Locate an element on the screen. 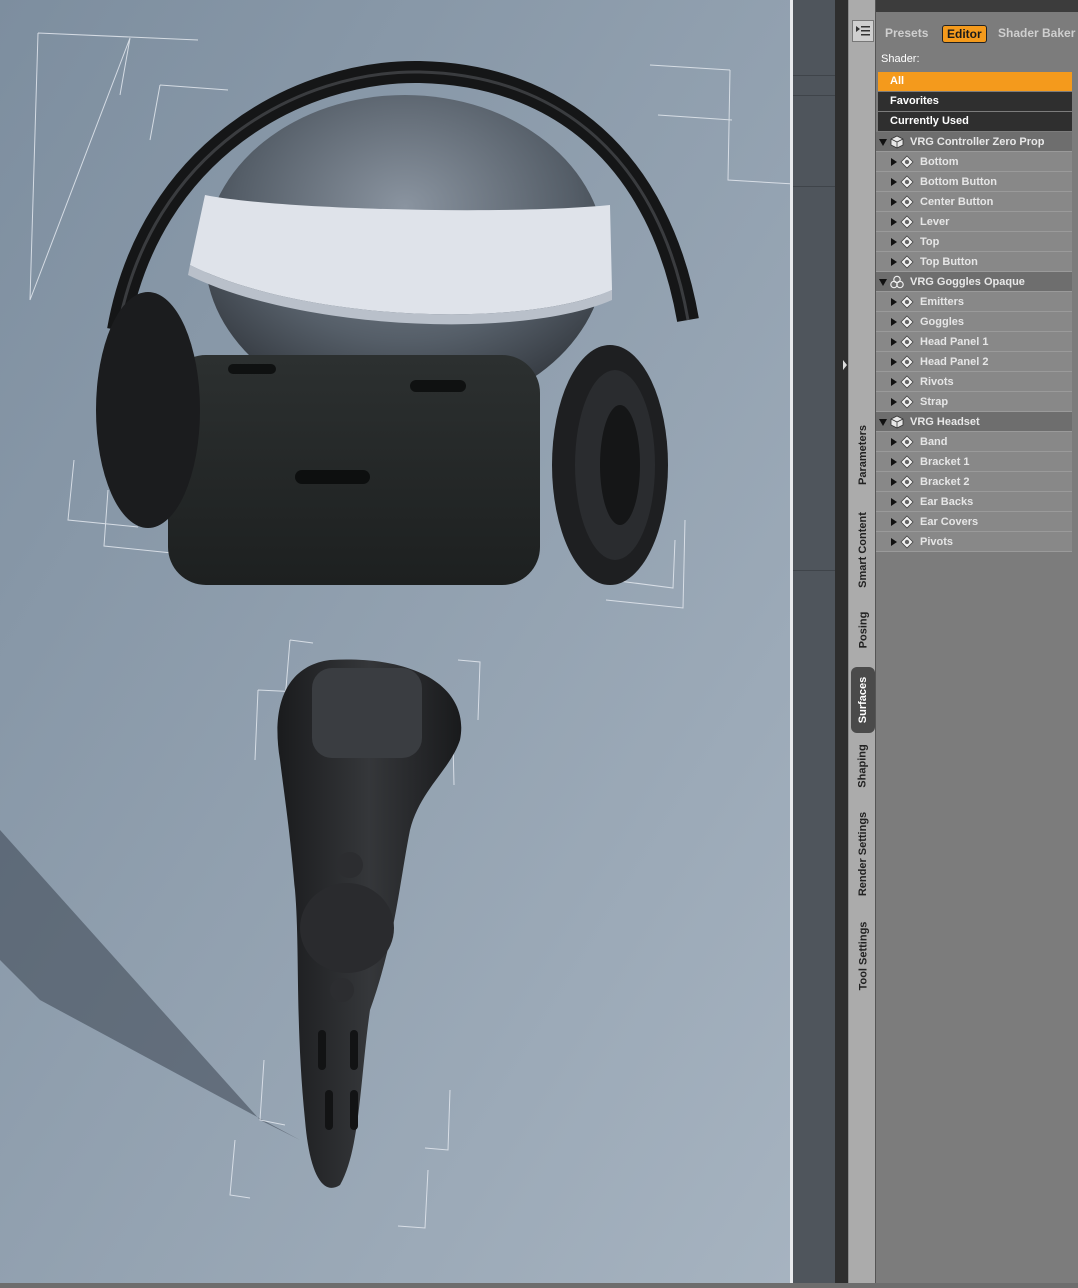 This screenshot has height=1288, width=1078. tree-item: Head Panel 1 is located at coordinates (974, 342).